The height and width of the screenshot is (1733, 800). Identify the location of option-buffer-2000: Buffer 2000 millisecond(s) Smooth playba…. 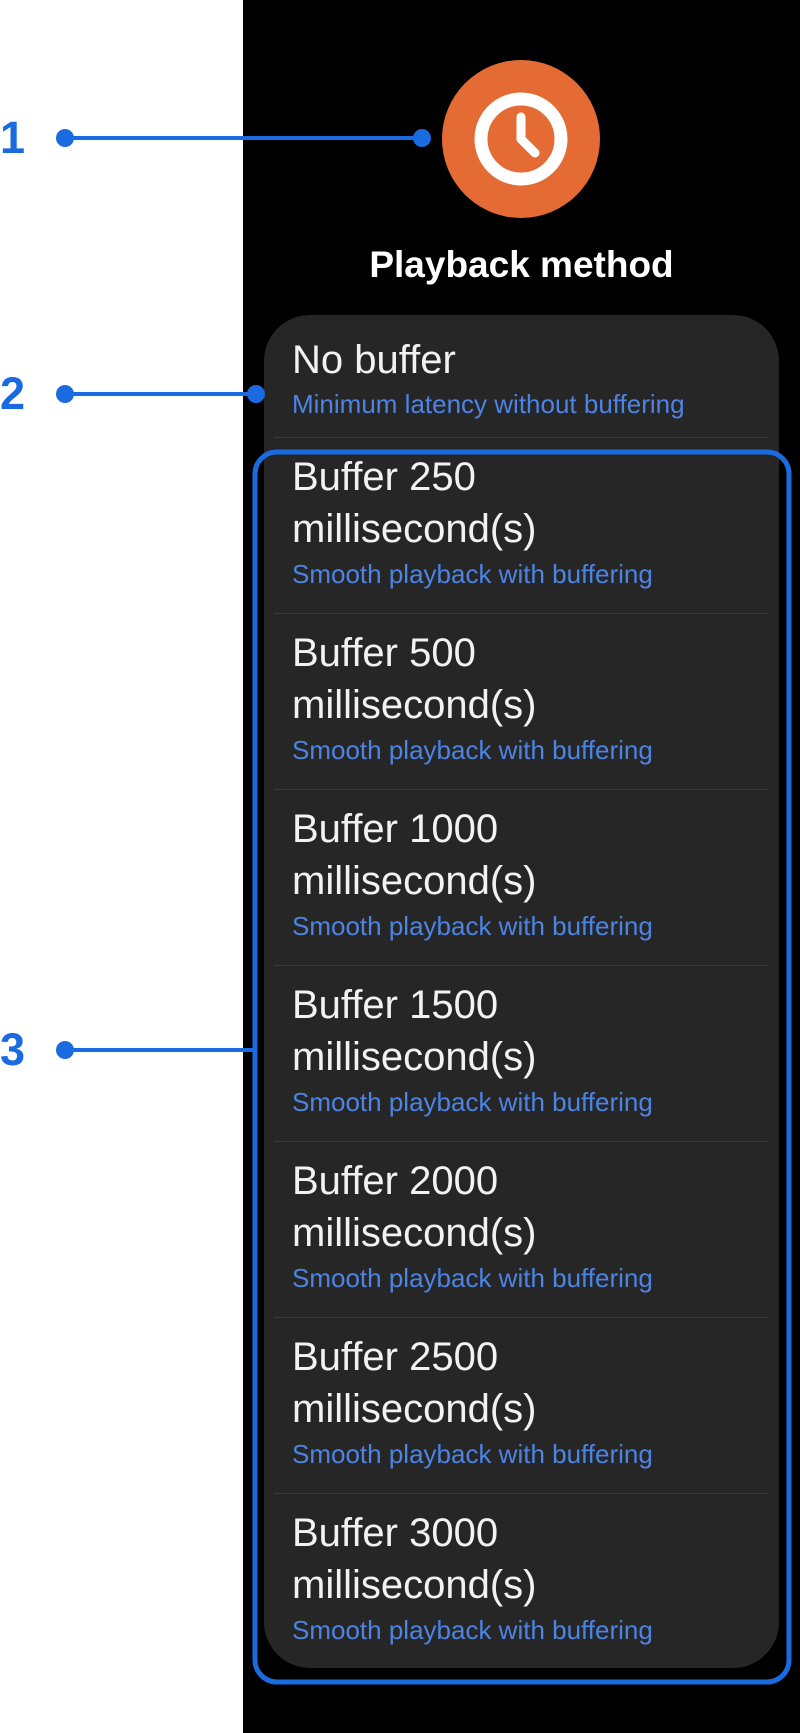
(521, 1229).